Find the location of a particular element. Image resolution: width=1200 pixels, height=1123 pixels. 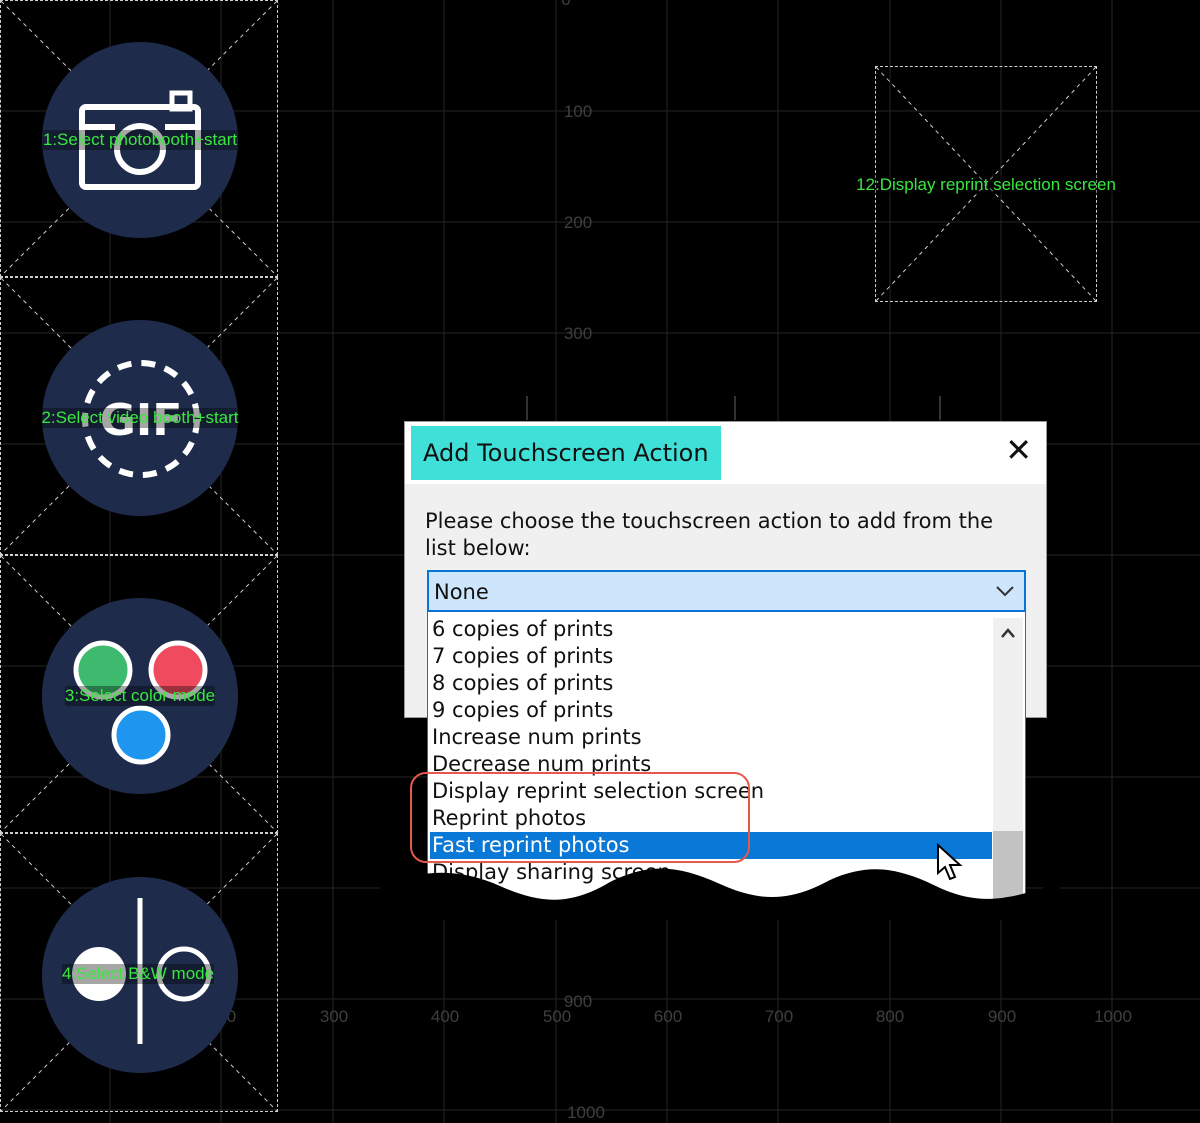

y-axis-label-300: 300 is located at coordinates (578, 333).